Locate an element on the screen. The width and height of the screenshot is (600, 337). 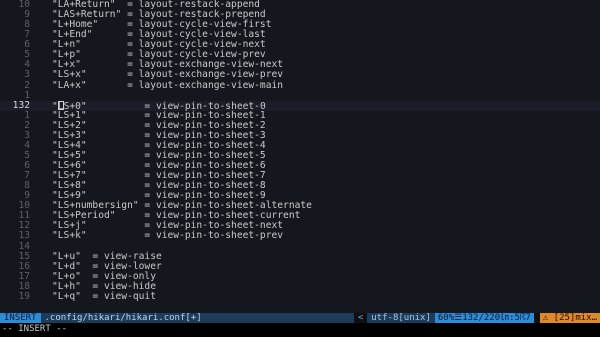
code-line: 2 "LA+x" = layout-exchange-view-main is located at coordinates (300, 85).